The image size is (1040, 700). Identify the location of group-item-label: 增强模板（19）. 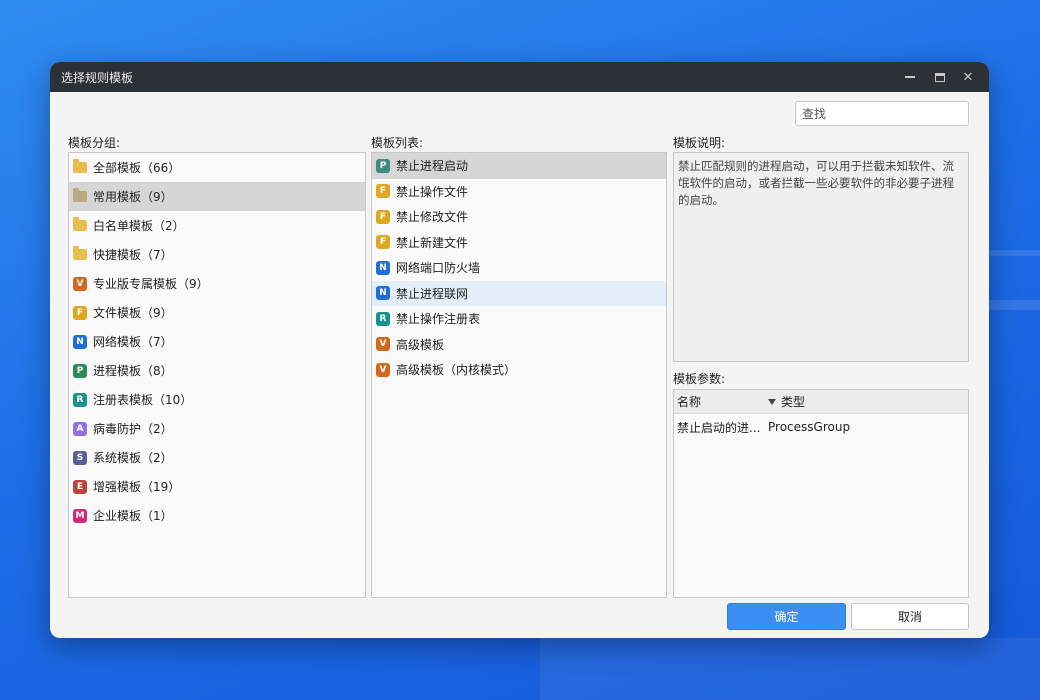
(137, 487).